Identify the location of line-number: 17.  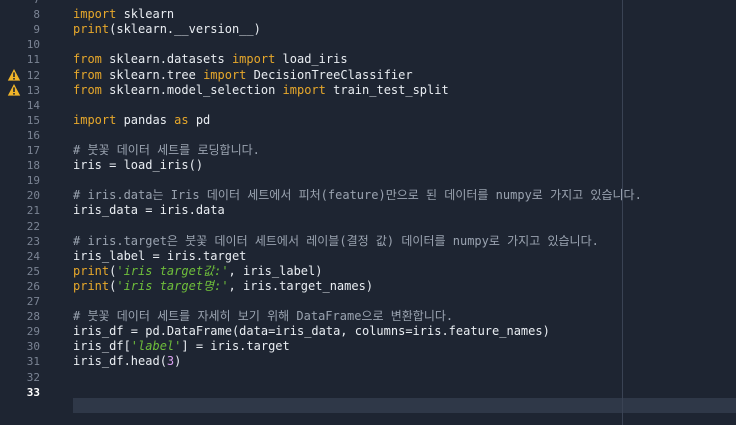
(33, 150).